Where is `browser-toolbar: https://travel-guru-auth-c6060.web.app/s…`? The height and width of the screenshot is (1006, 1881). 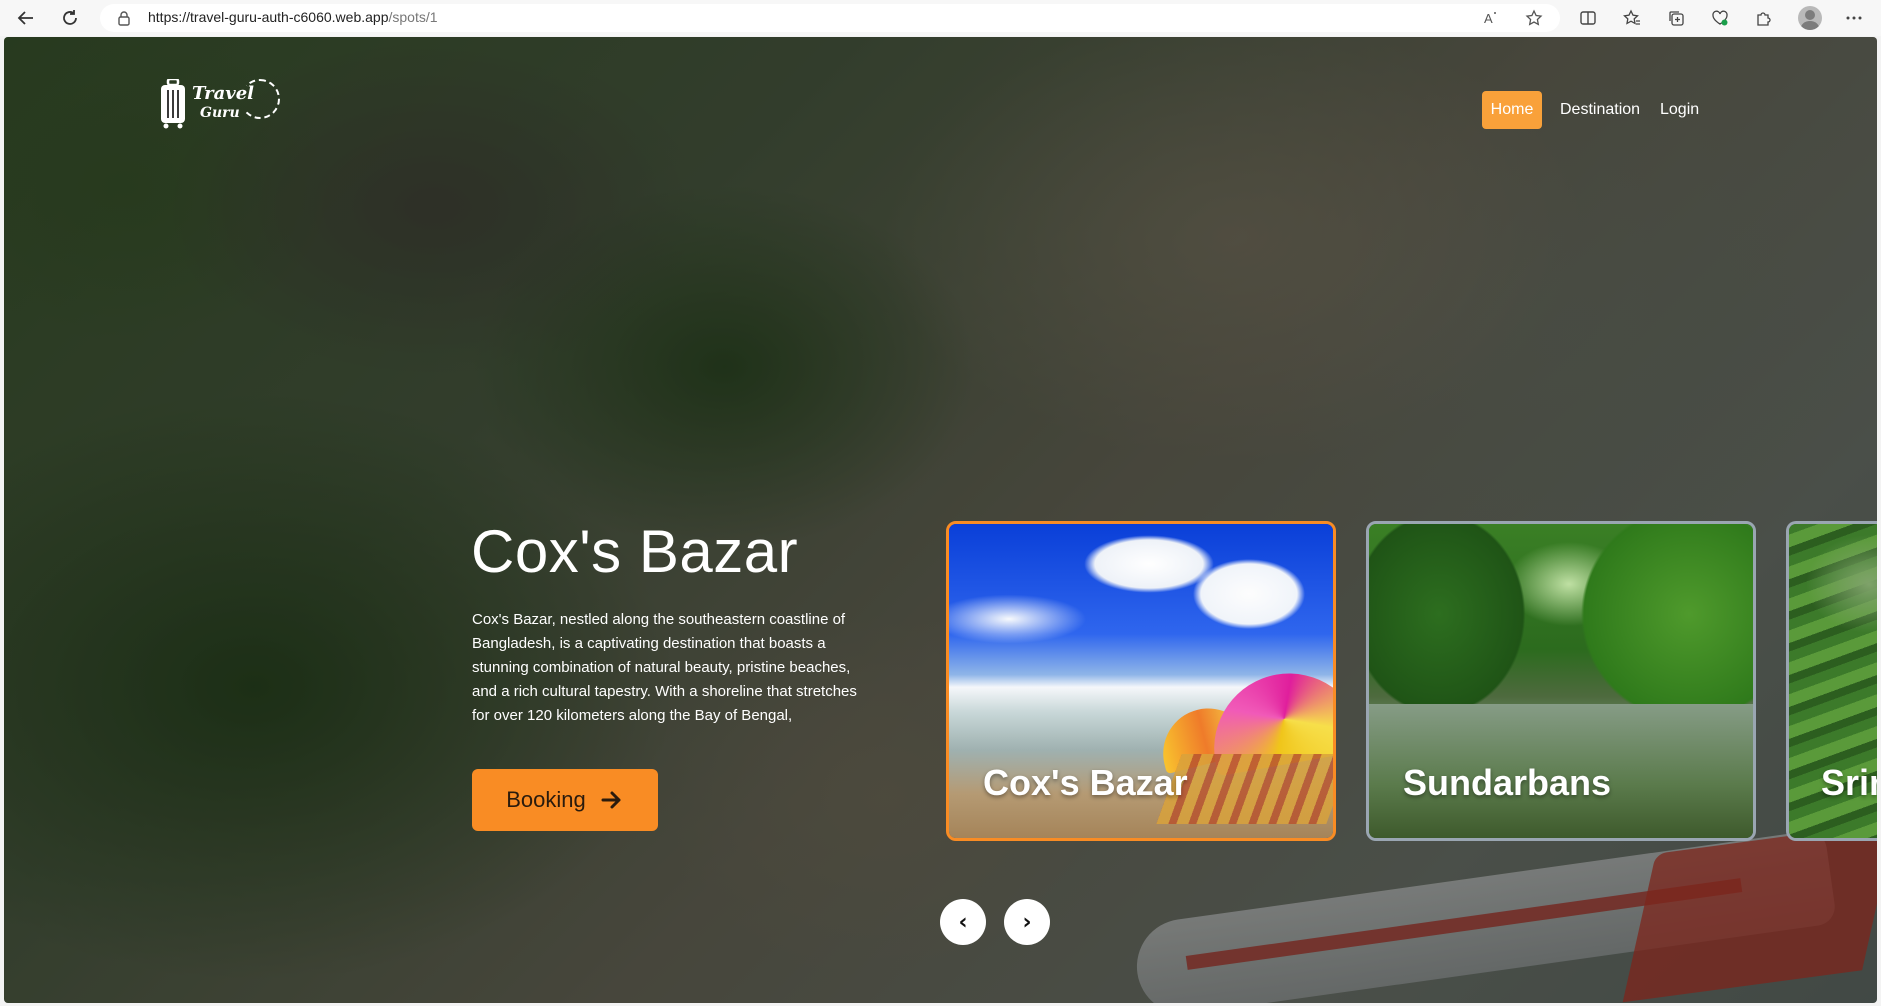 browser-toolbar: https://travel-guru-auth-c6060.web.app/s… is located at coordinates (940, 18).